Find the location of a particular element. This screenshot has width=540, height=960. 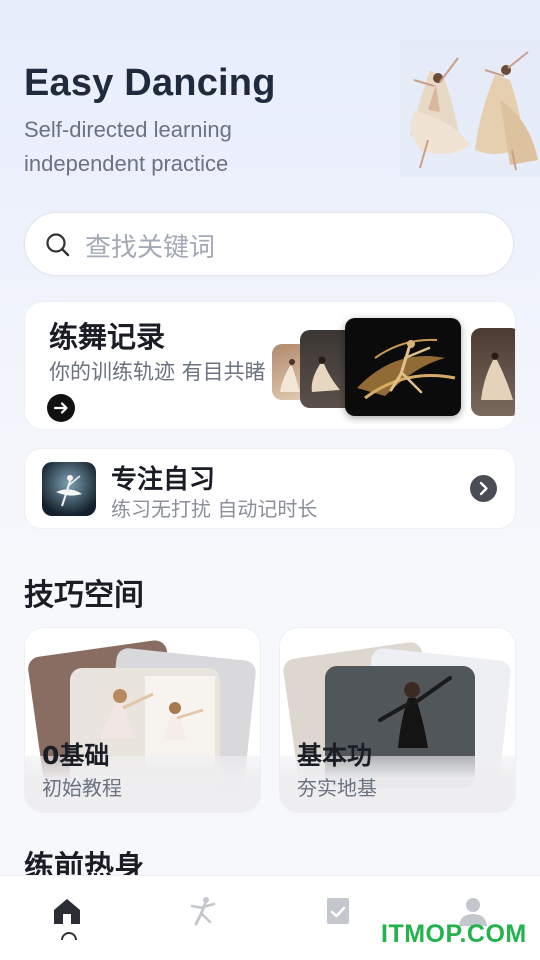

dancer-icon is located at coordinates (203, 911).